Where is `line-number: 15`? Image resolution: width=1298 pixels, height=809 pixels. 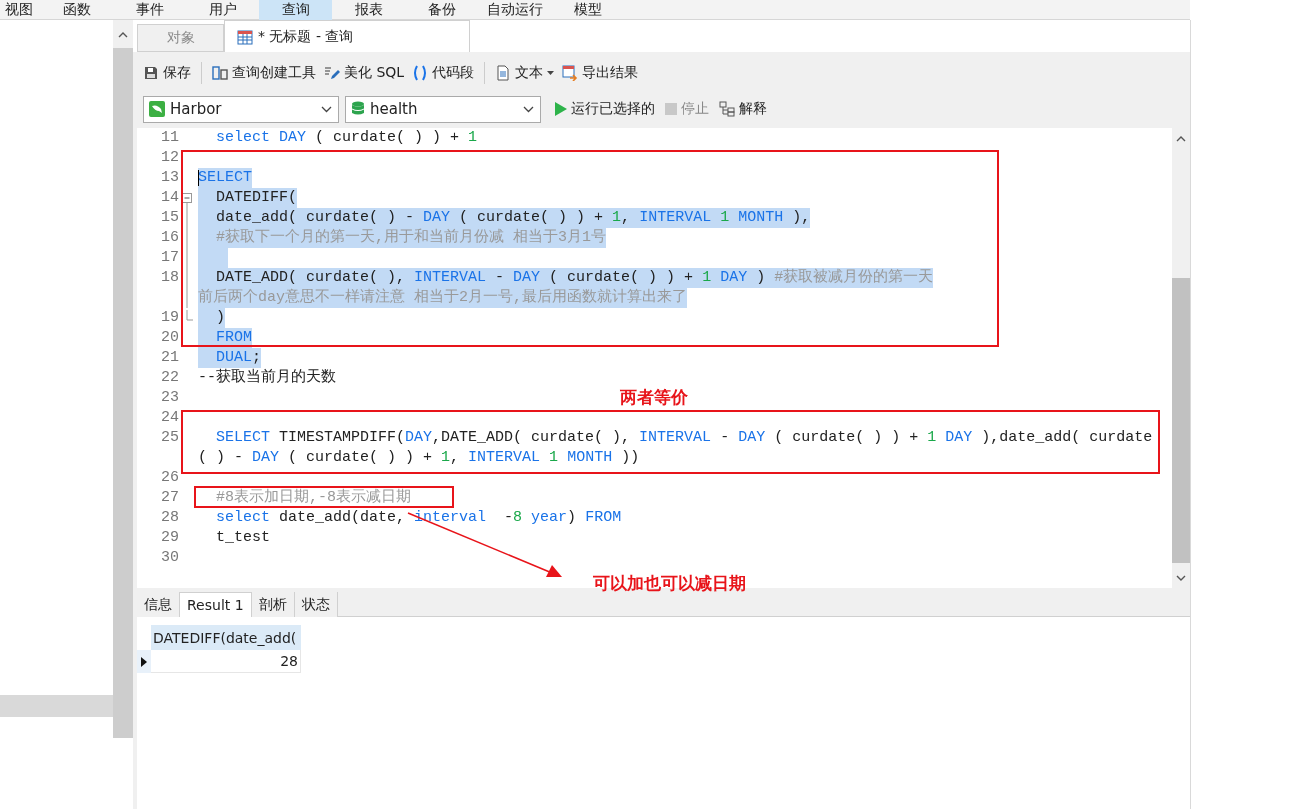
line-number: 15 is located at coordinates (170, 218).